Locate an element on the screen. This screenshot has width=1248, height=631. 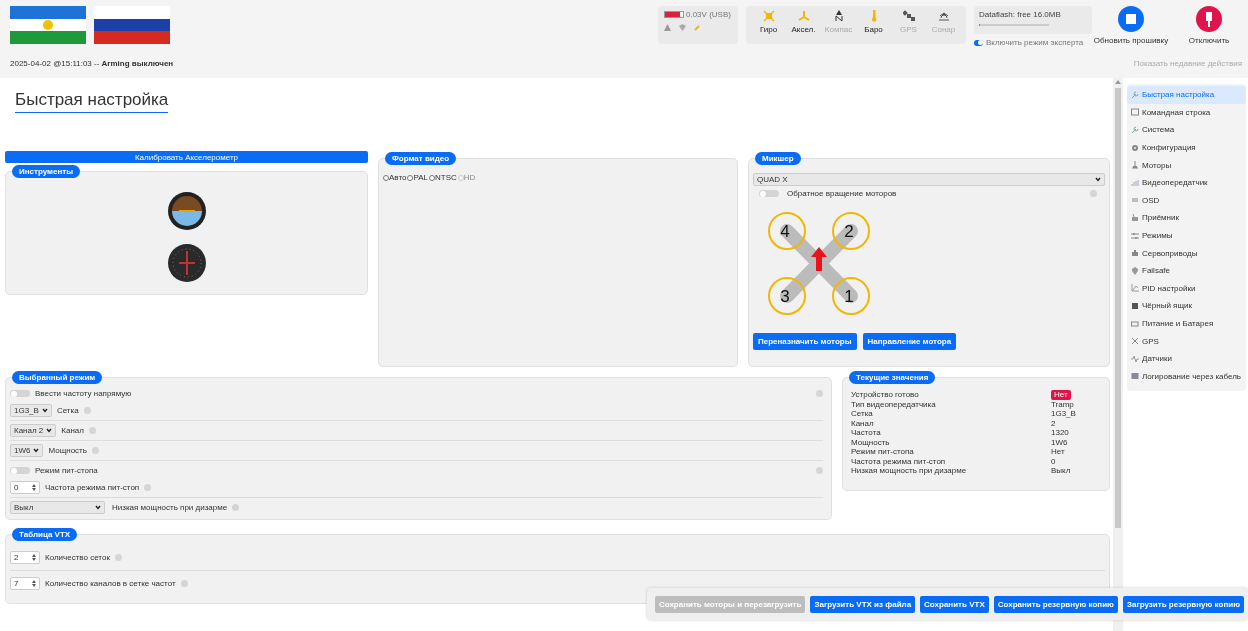
sidebar-item: Моторы is located at coordinates (1186, 165).